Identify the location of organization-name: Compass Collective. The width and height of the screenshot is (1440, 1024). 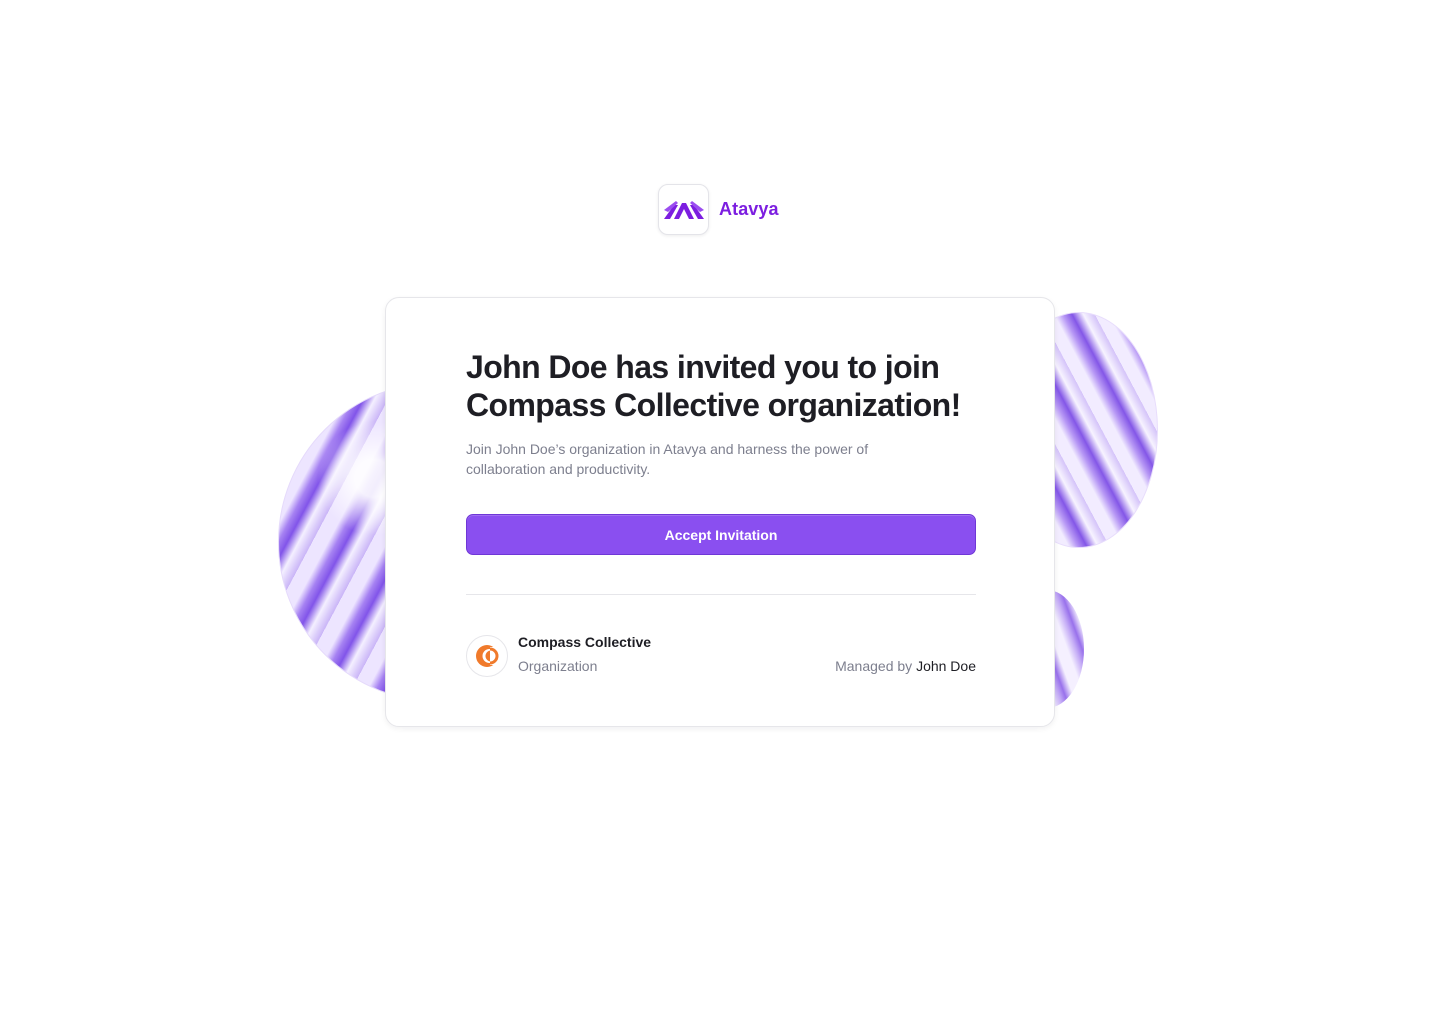
(584, 642).